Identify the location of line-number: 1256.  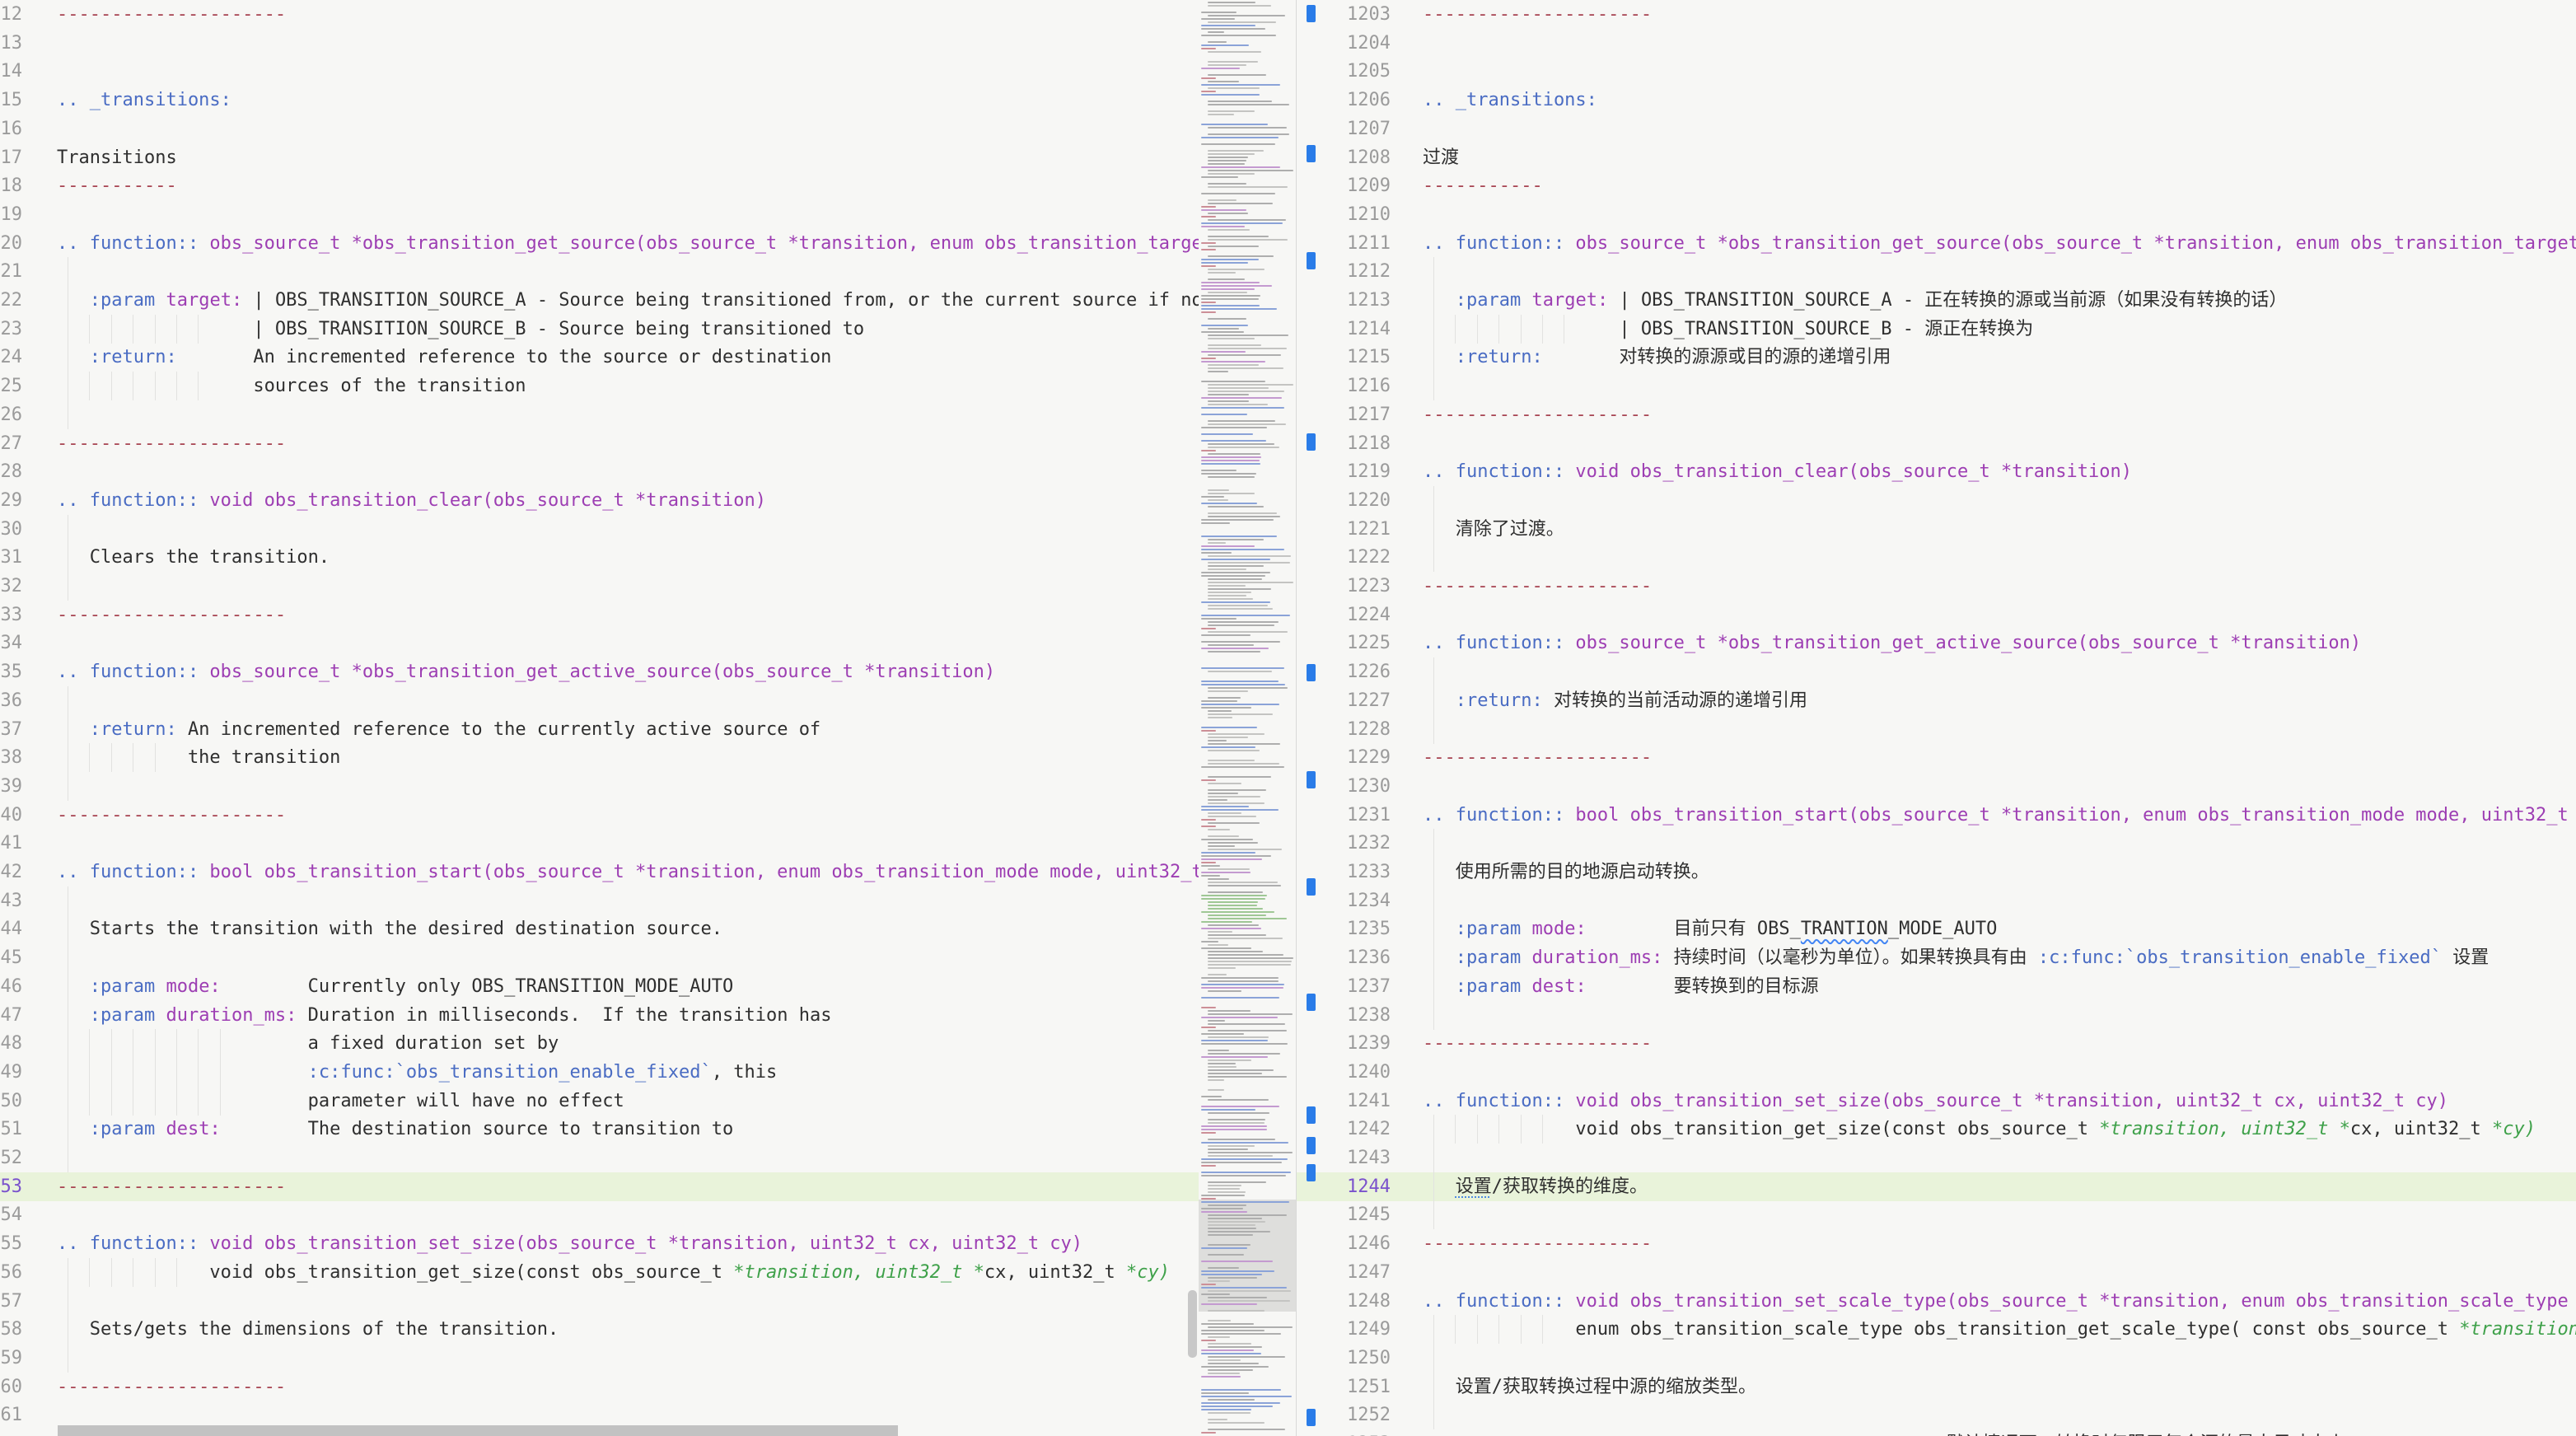
(11, 1272).